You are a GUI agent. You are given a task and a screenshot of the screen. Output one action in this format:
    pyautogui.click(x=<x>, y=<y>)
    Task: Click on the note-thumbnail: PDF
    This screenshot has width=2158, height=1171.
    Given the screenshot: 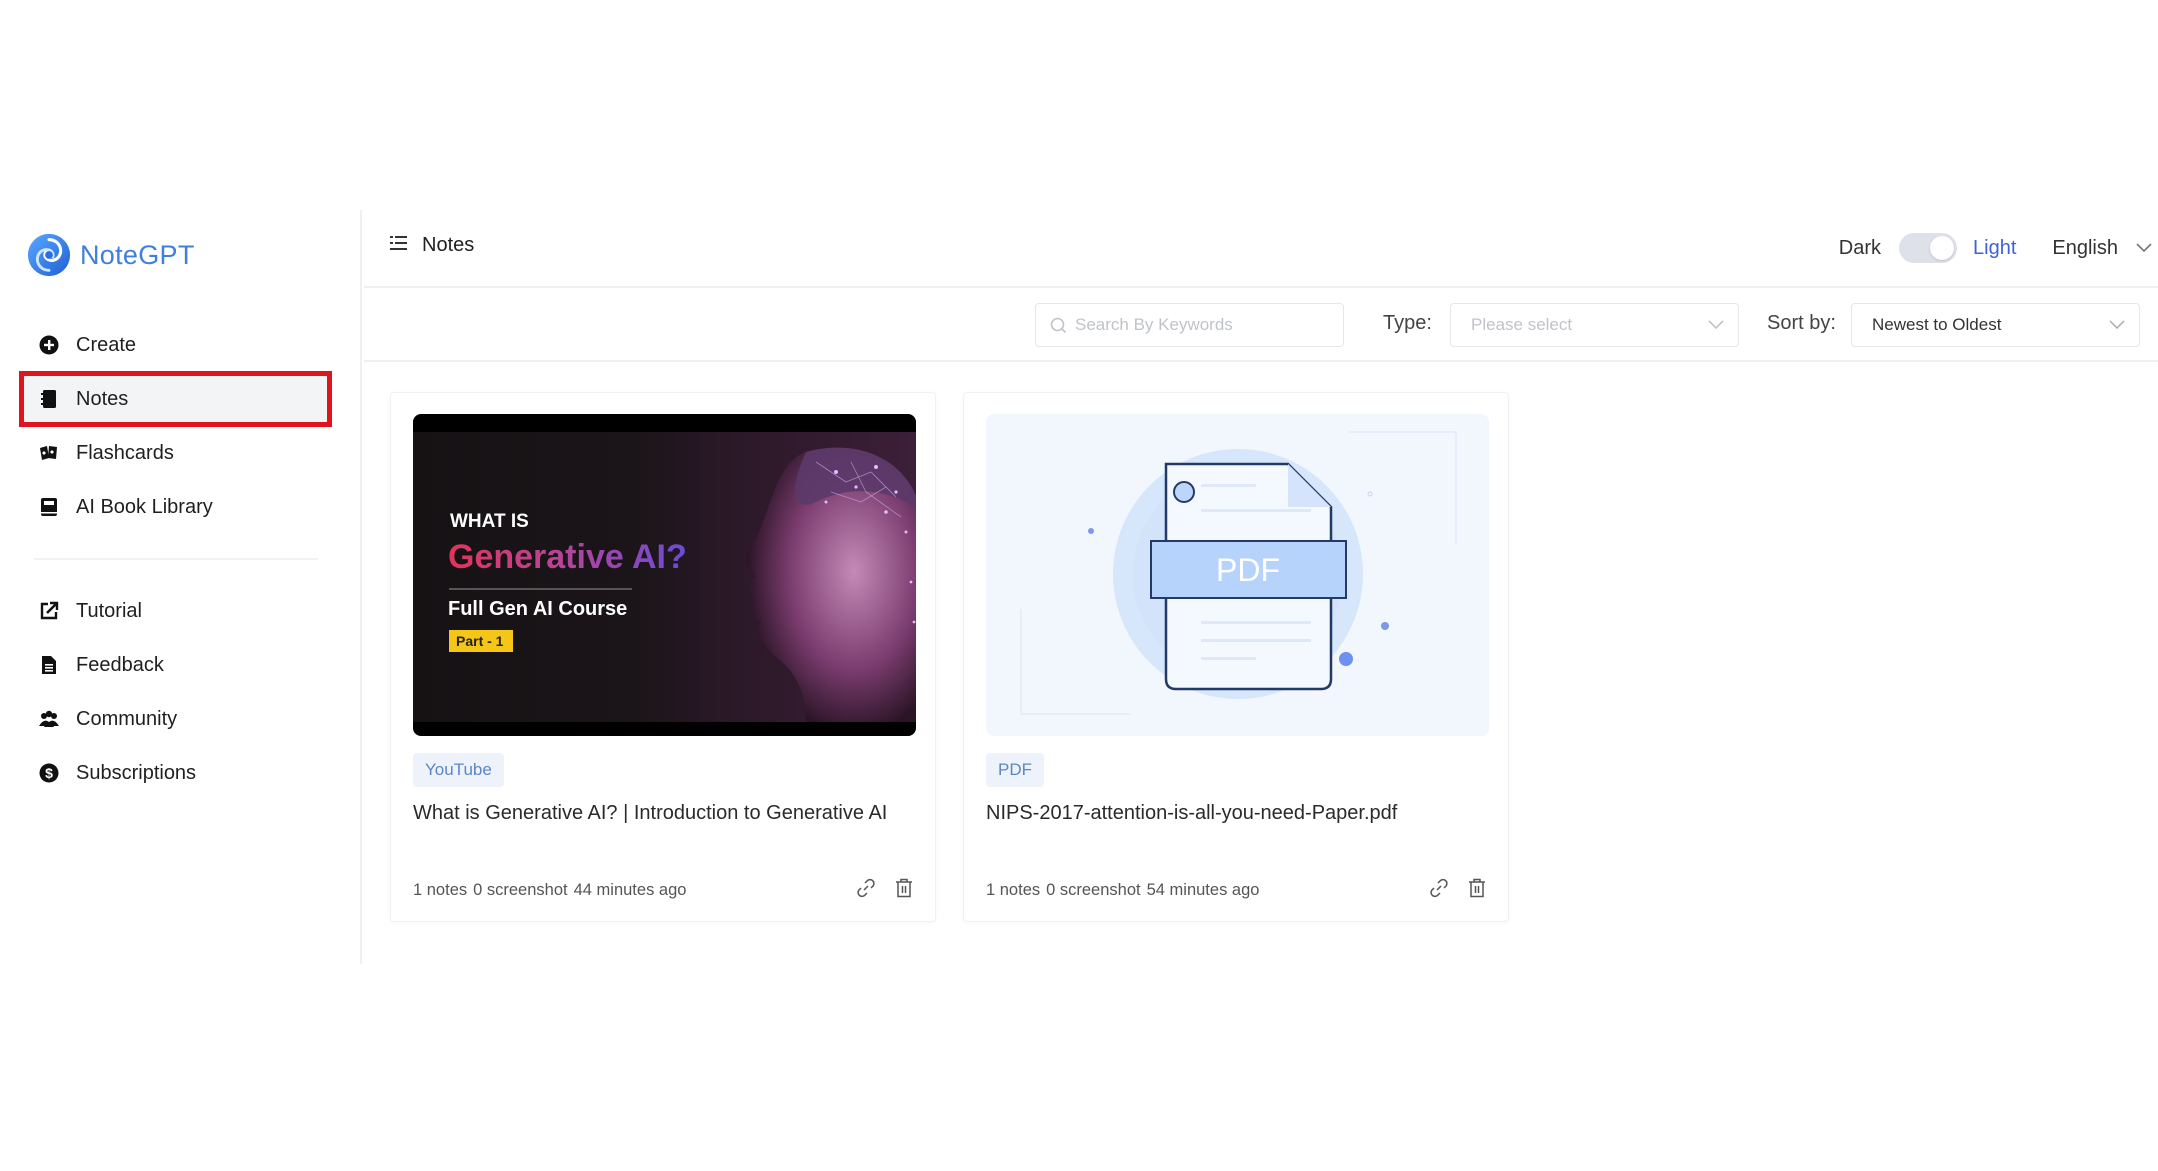 What is the action you would take?
    pyautogui.click(x=1237, y=575)
    